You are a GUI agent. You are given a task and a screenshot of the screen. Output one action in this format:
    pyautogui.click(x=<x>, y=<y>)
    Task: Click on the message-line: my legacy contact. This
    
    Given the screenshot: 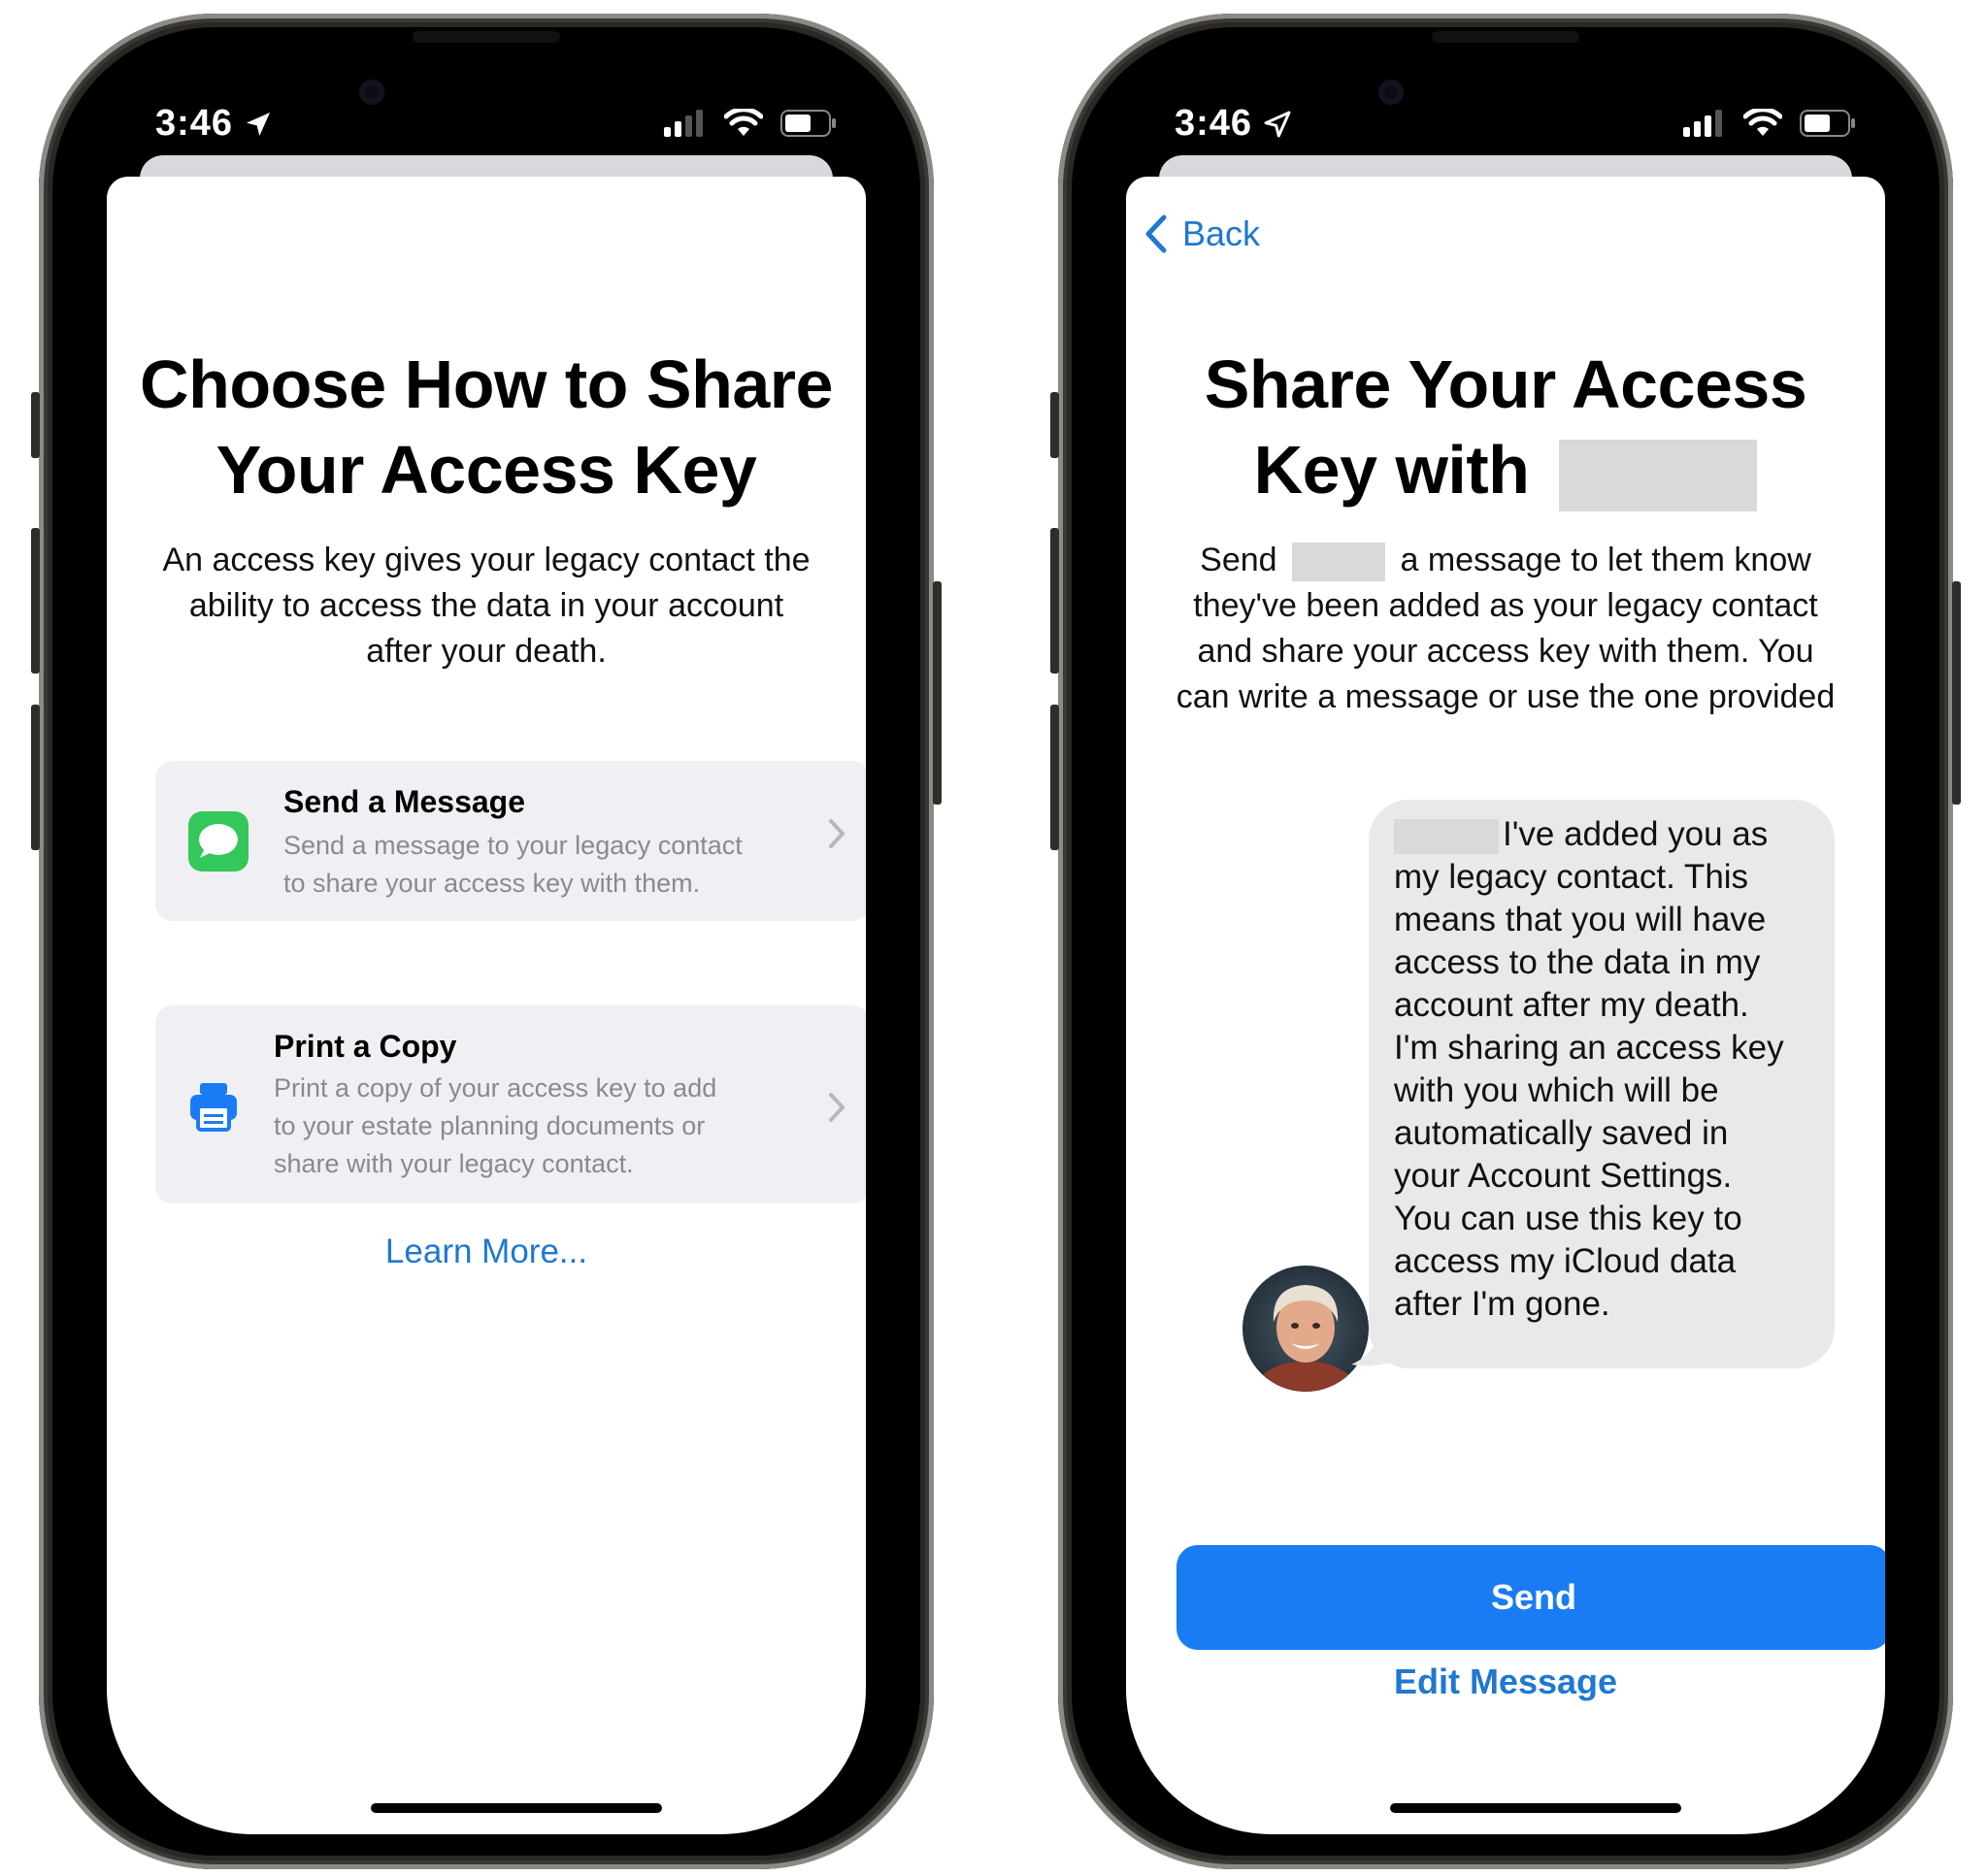 What is the action you would take?
    pyautogui.click(x=1572, y=877)
    